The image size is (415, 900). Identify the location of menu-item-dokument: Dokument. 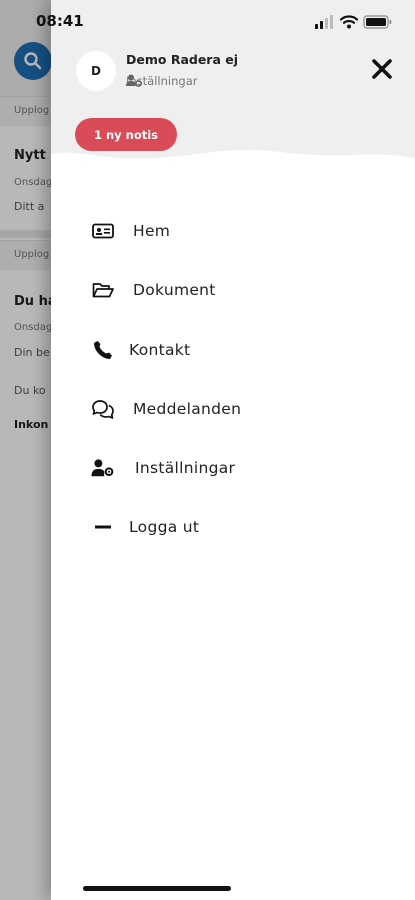
(153, 290).